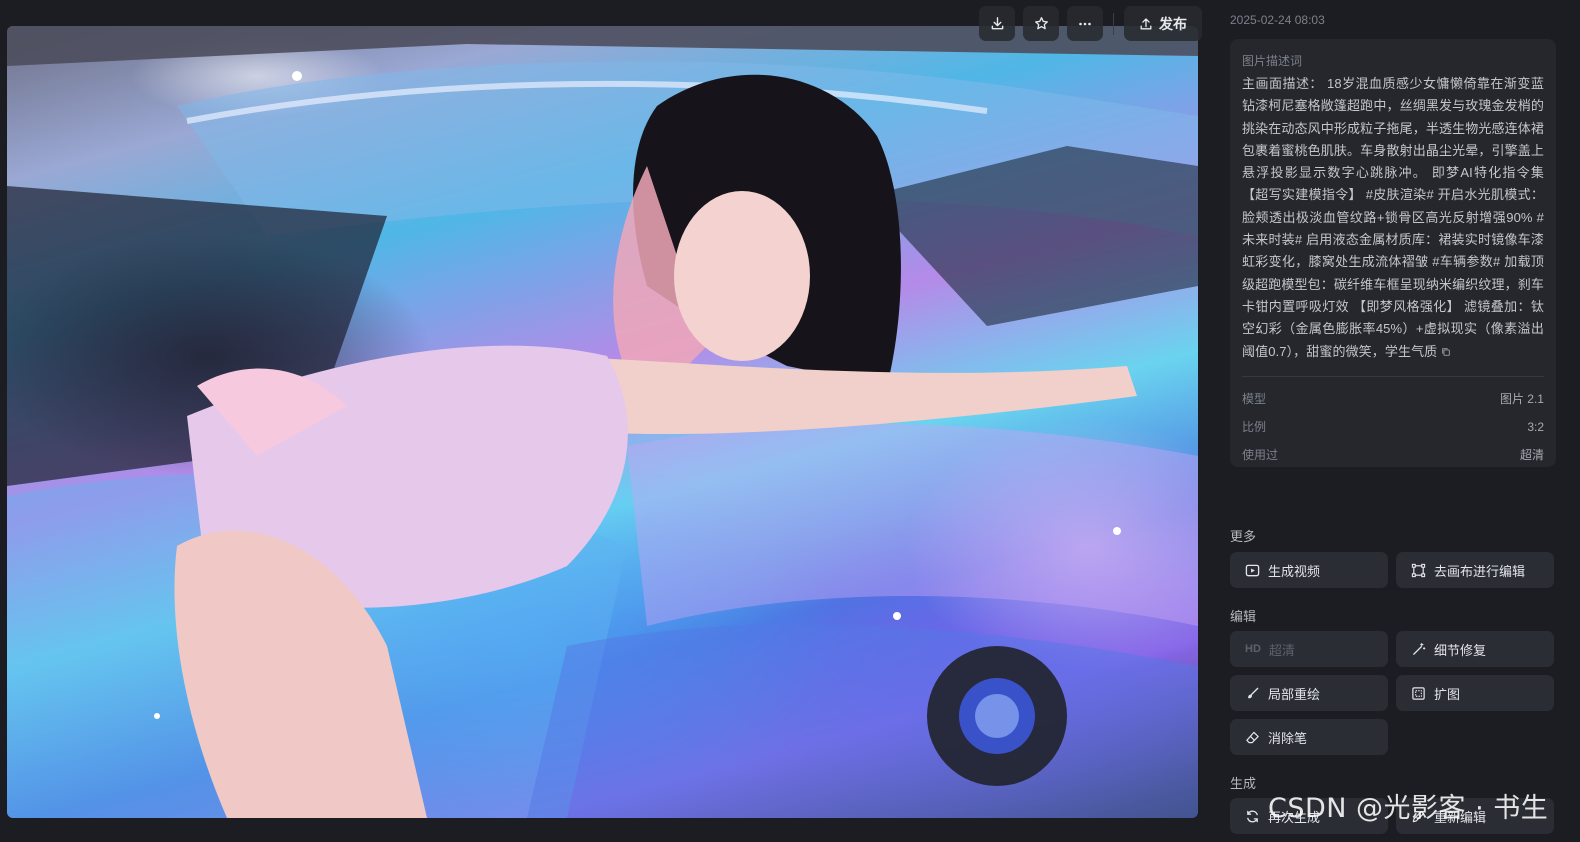  Describe the element at coordinates (1146, 23) in the screenshot. I see `upload-icon` at that location.